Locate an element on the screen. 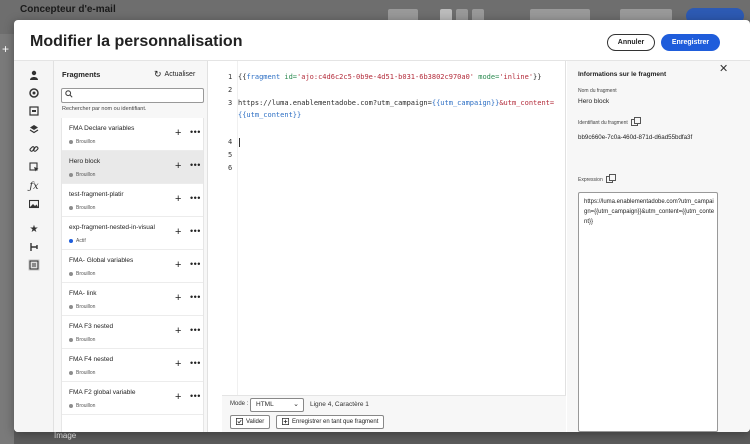 The width and height of the screenshot is (750, 444). image-icon is located at coordinates (34, 204).